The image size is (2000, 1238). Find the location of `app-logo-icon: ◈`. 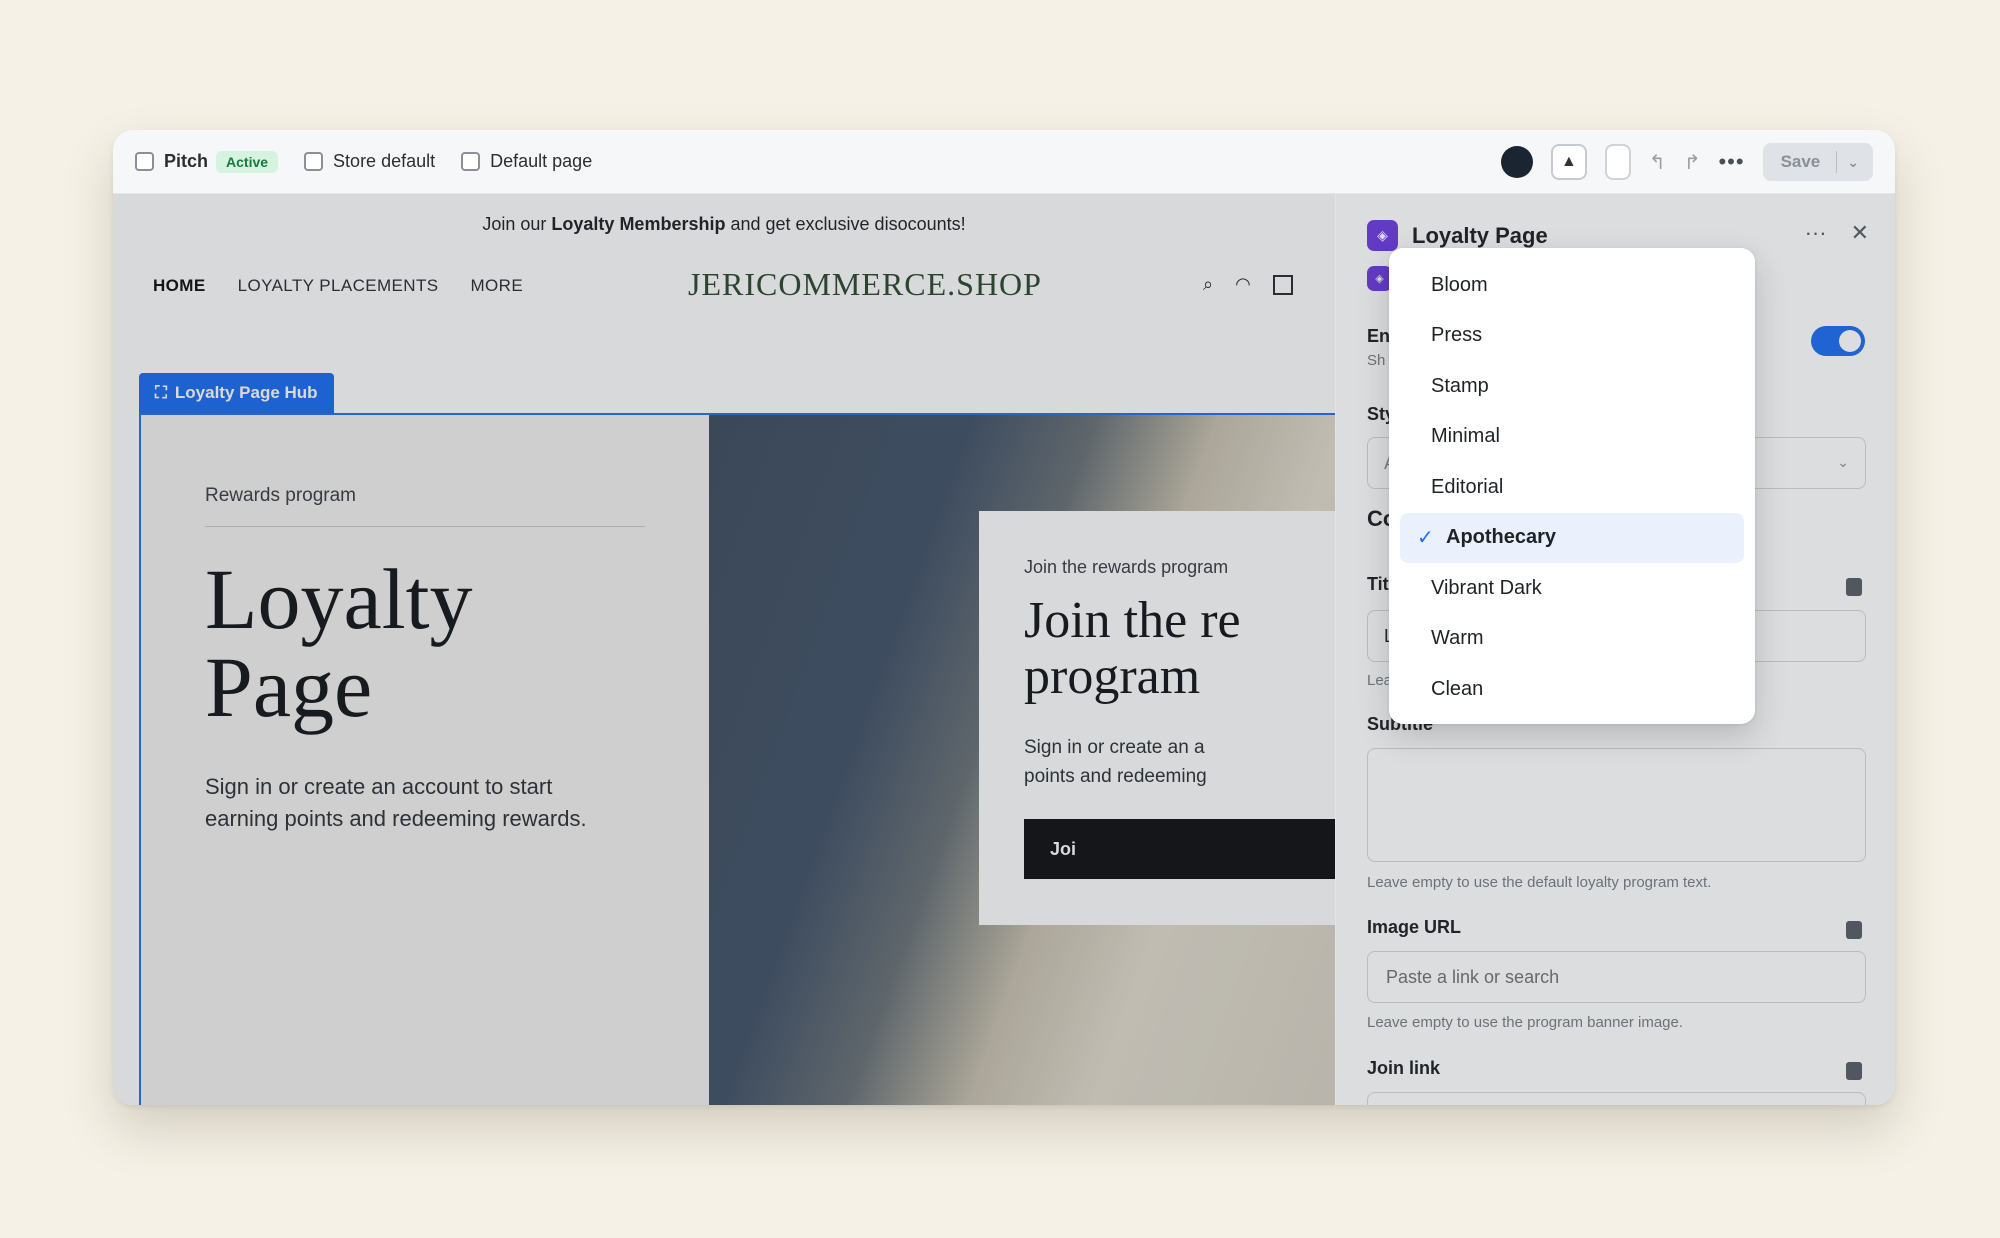

app-logo-icon: ◈ is located at coordinates (1382, 235).